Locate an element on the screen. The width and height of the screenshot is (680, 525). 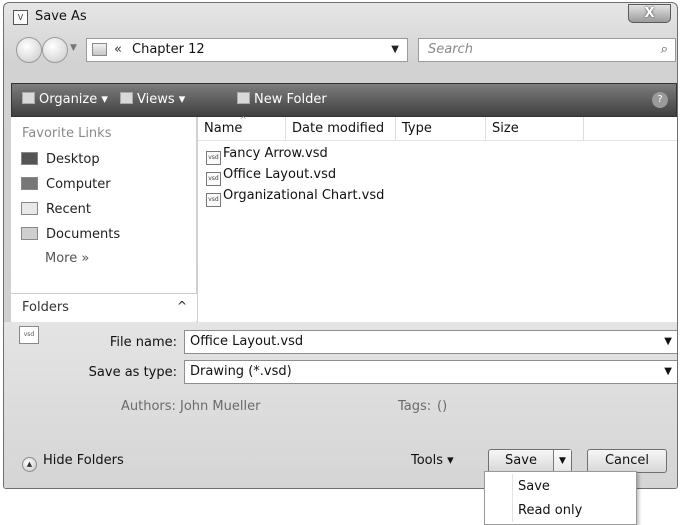
column-header-label: Size is located at coordinates (505, 128).